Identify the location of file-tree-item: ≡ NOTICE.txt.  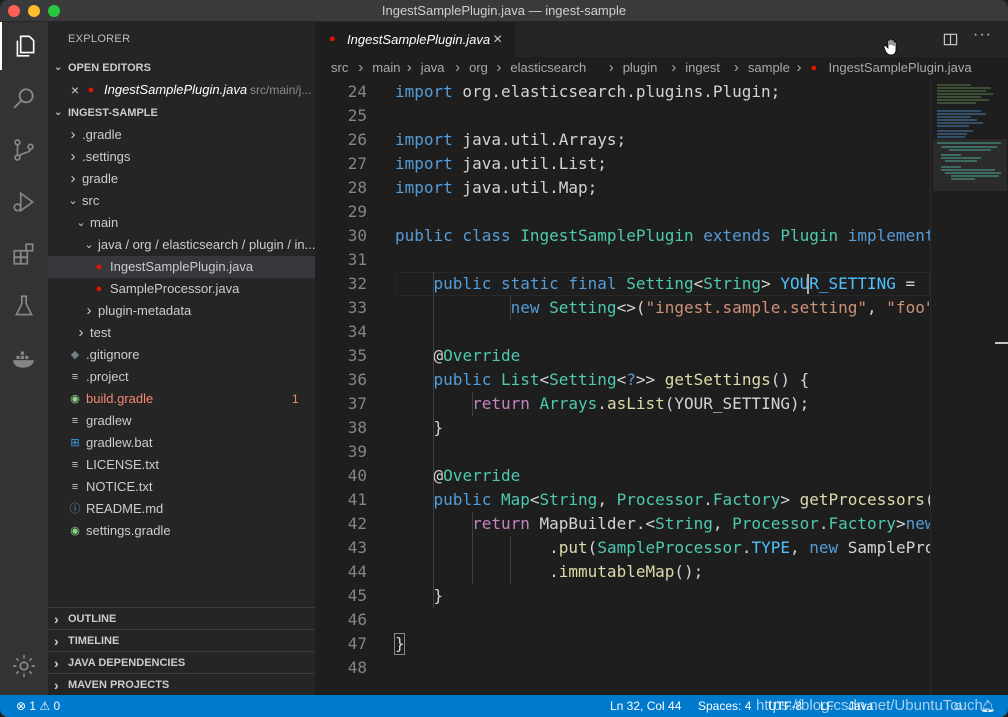
(181, 487).